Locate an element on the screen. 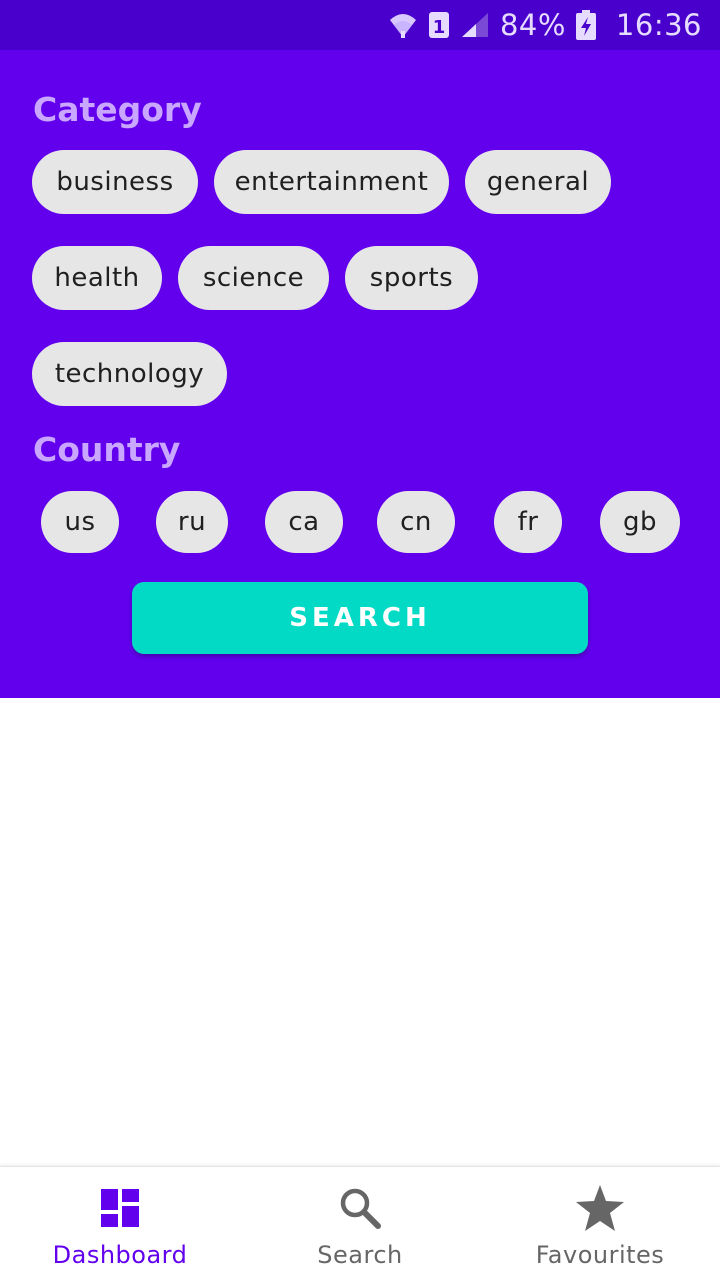  bottom-navigation: Dashboard Search Favourites is located at coordinates (360, 1223).